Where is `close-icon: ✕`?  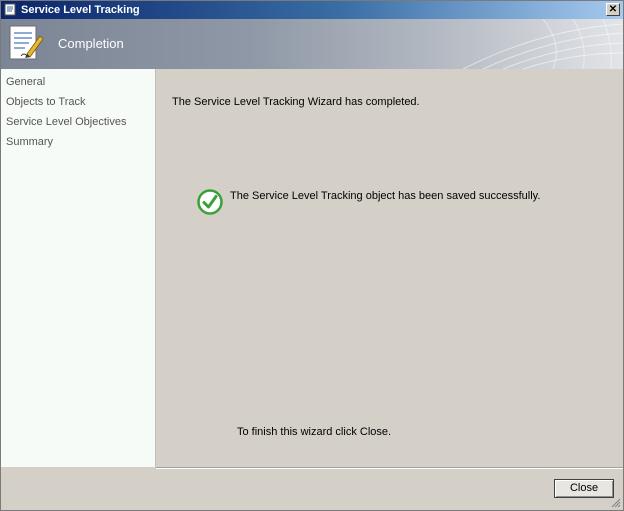
close-icon: ✕ is located at coordinates (613, 9).